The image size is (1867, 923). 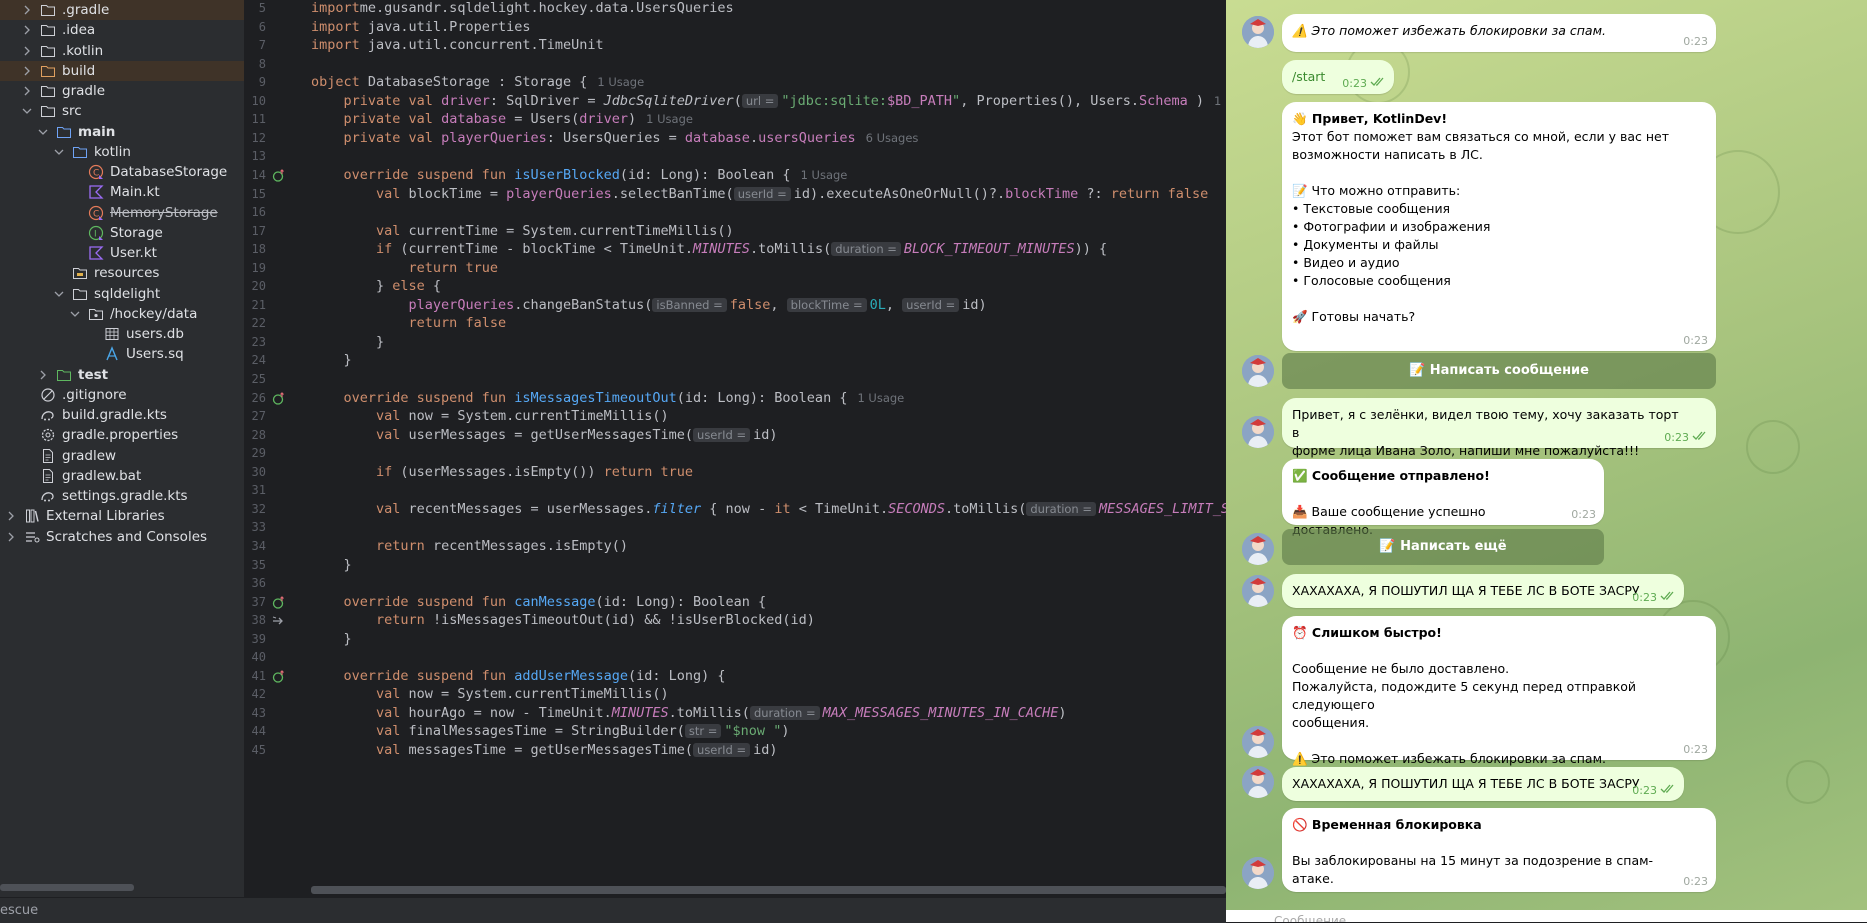 I want to click on tree-item: main, so click(x=122, y=132).